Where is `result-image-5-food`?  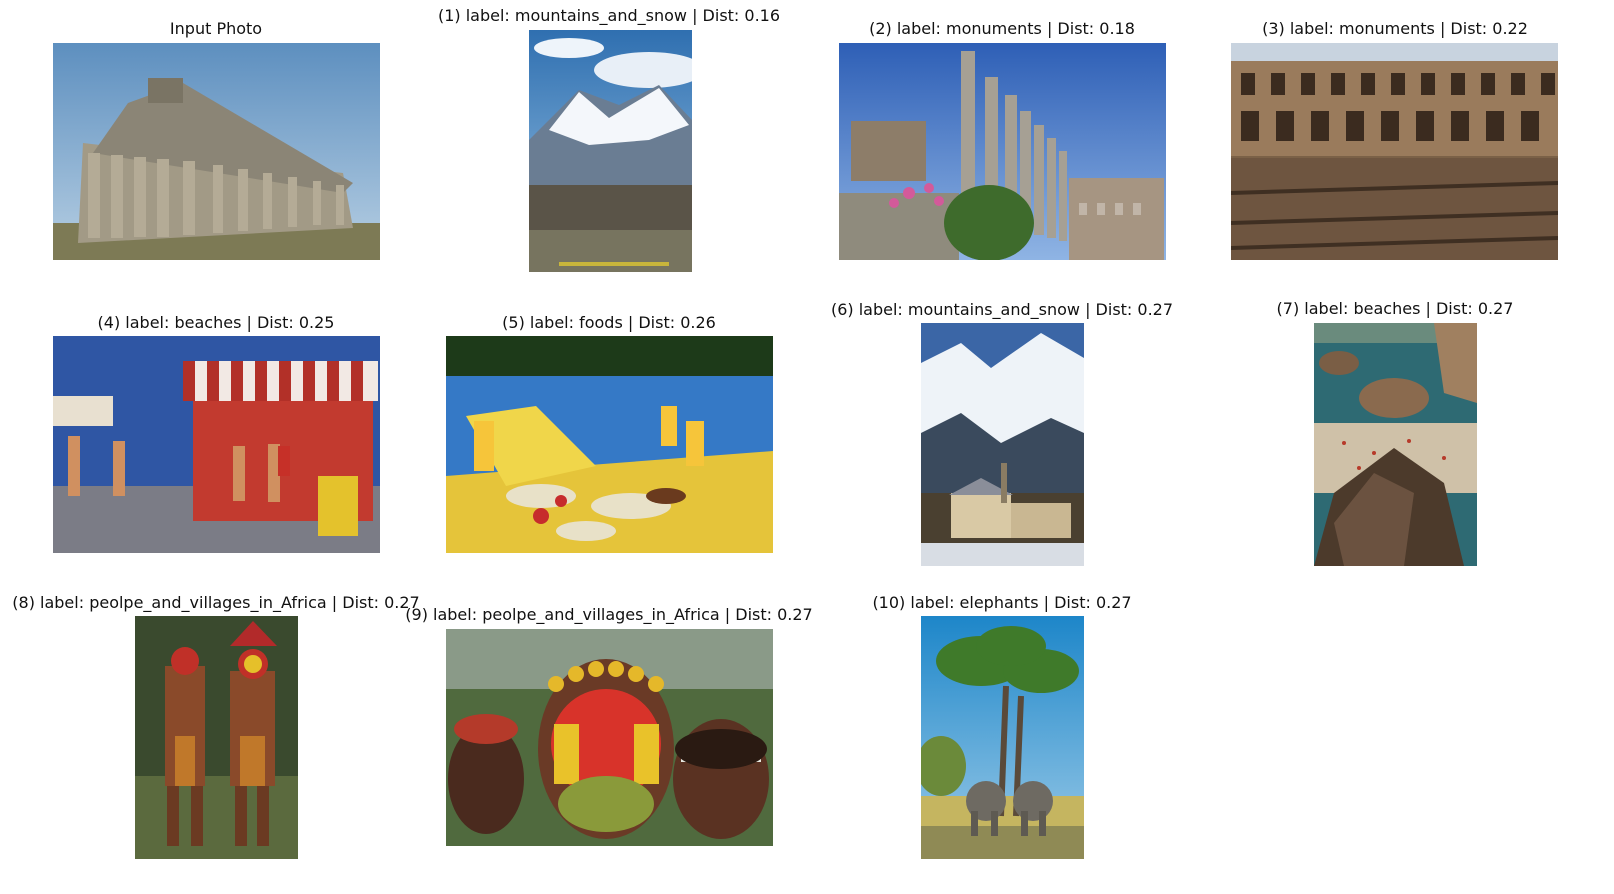 result-image-5-food is located at coordinates (609, 444).